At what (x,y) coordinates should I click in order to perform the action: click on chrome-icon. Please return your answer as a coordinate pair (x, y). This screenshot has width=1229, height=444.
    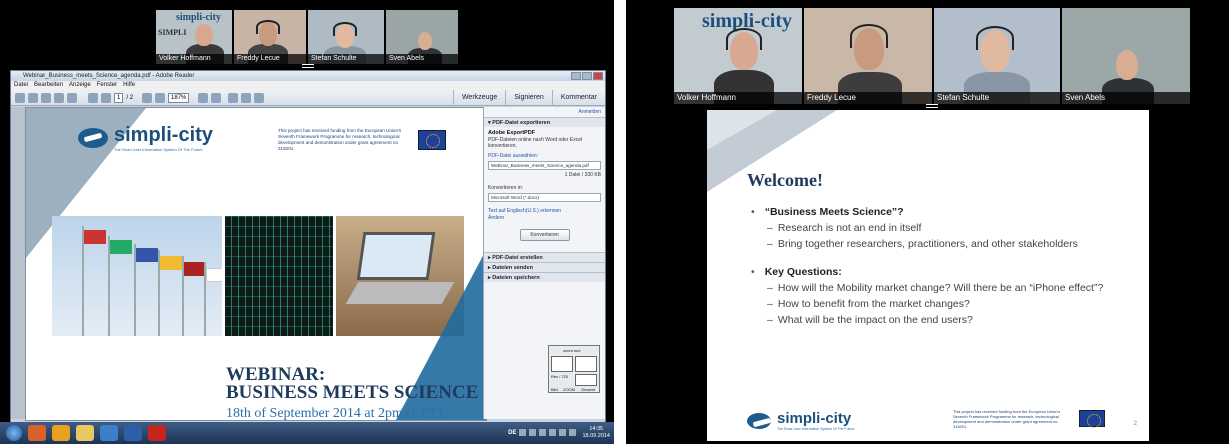
    Looking at the image, I should click on (61, 433).